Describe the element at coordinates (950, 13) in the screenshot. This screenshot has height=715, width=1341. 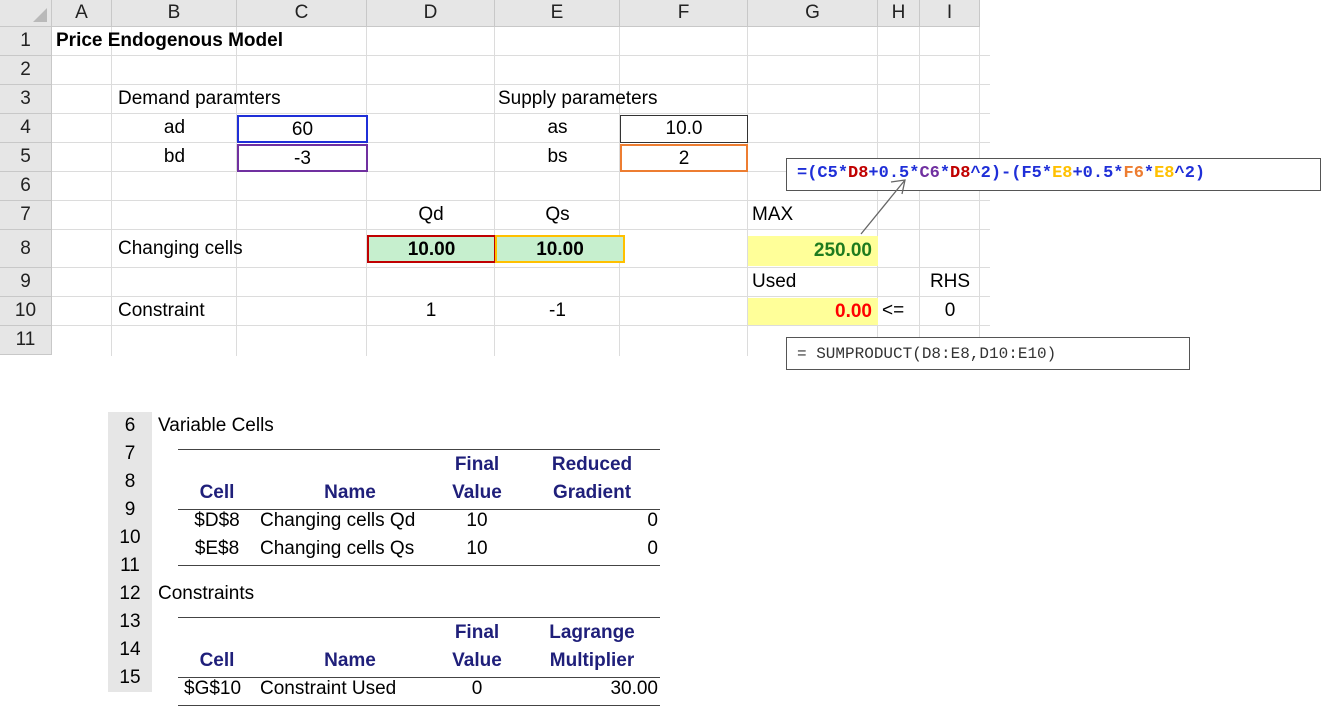
I see `column-header-i: I` at that location.